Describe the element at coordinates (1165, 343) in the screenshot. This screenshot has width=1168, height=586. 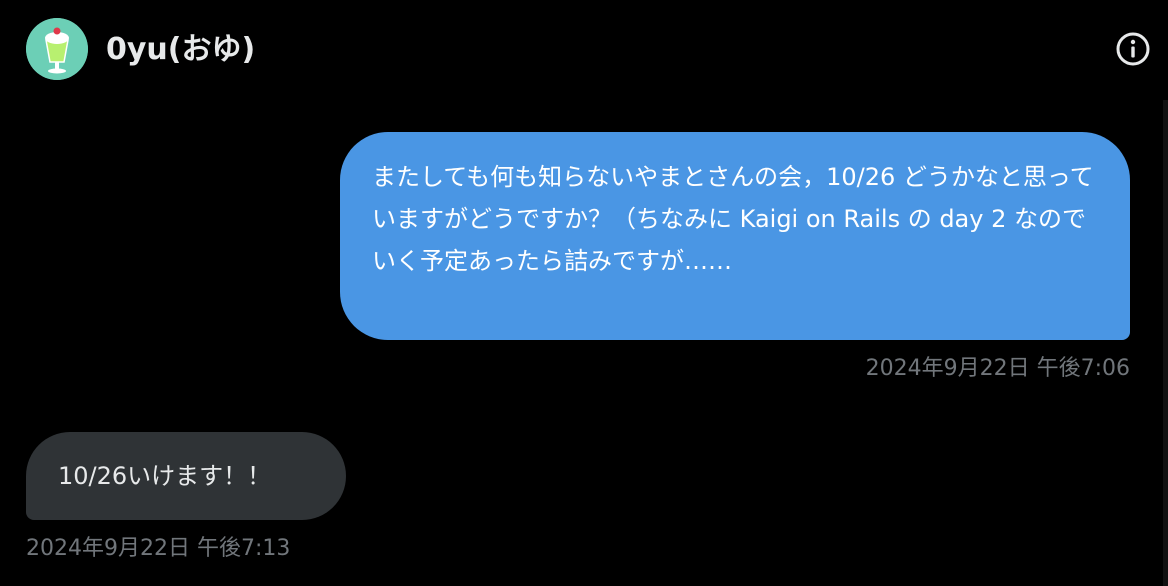
I see `scrollbar` at that location.